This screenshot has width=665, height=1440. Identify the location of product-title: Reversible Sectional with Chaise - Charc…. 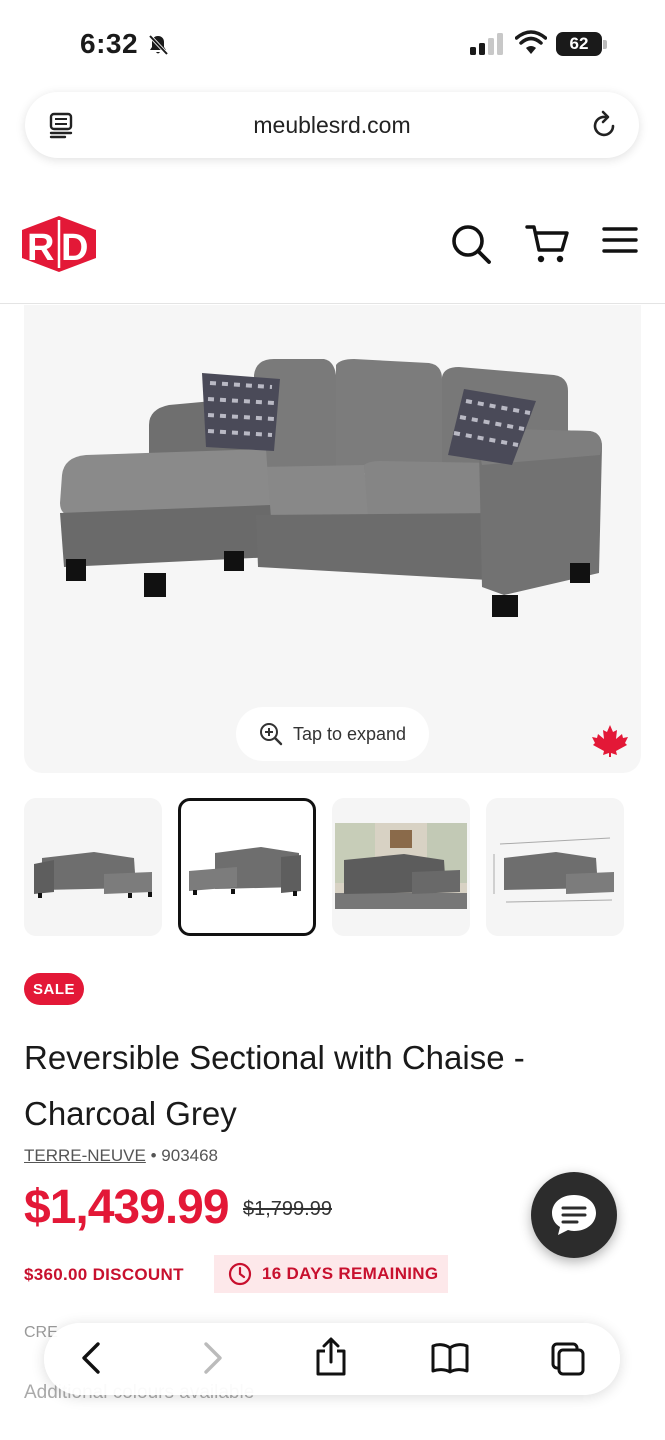
(274, 1085).